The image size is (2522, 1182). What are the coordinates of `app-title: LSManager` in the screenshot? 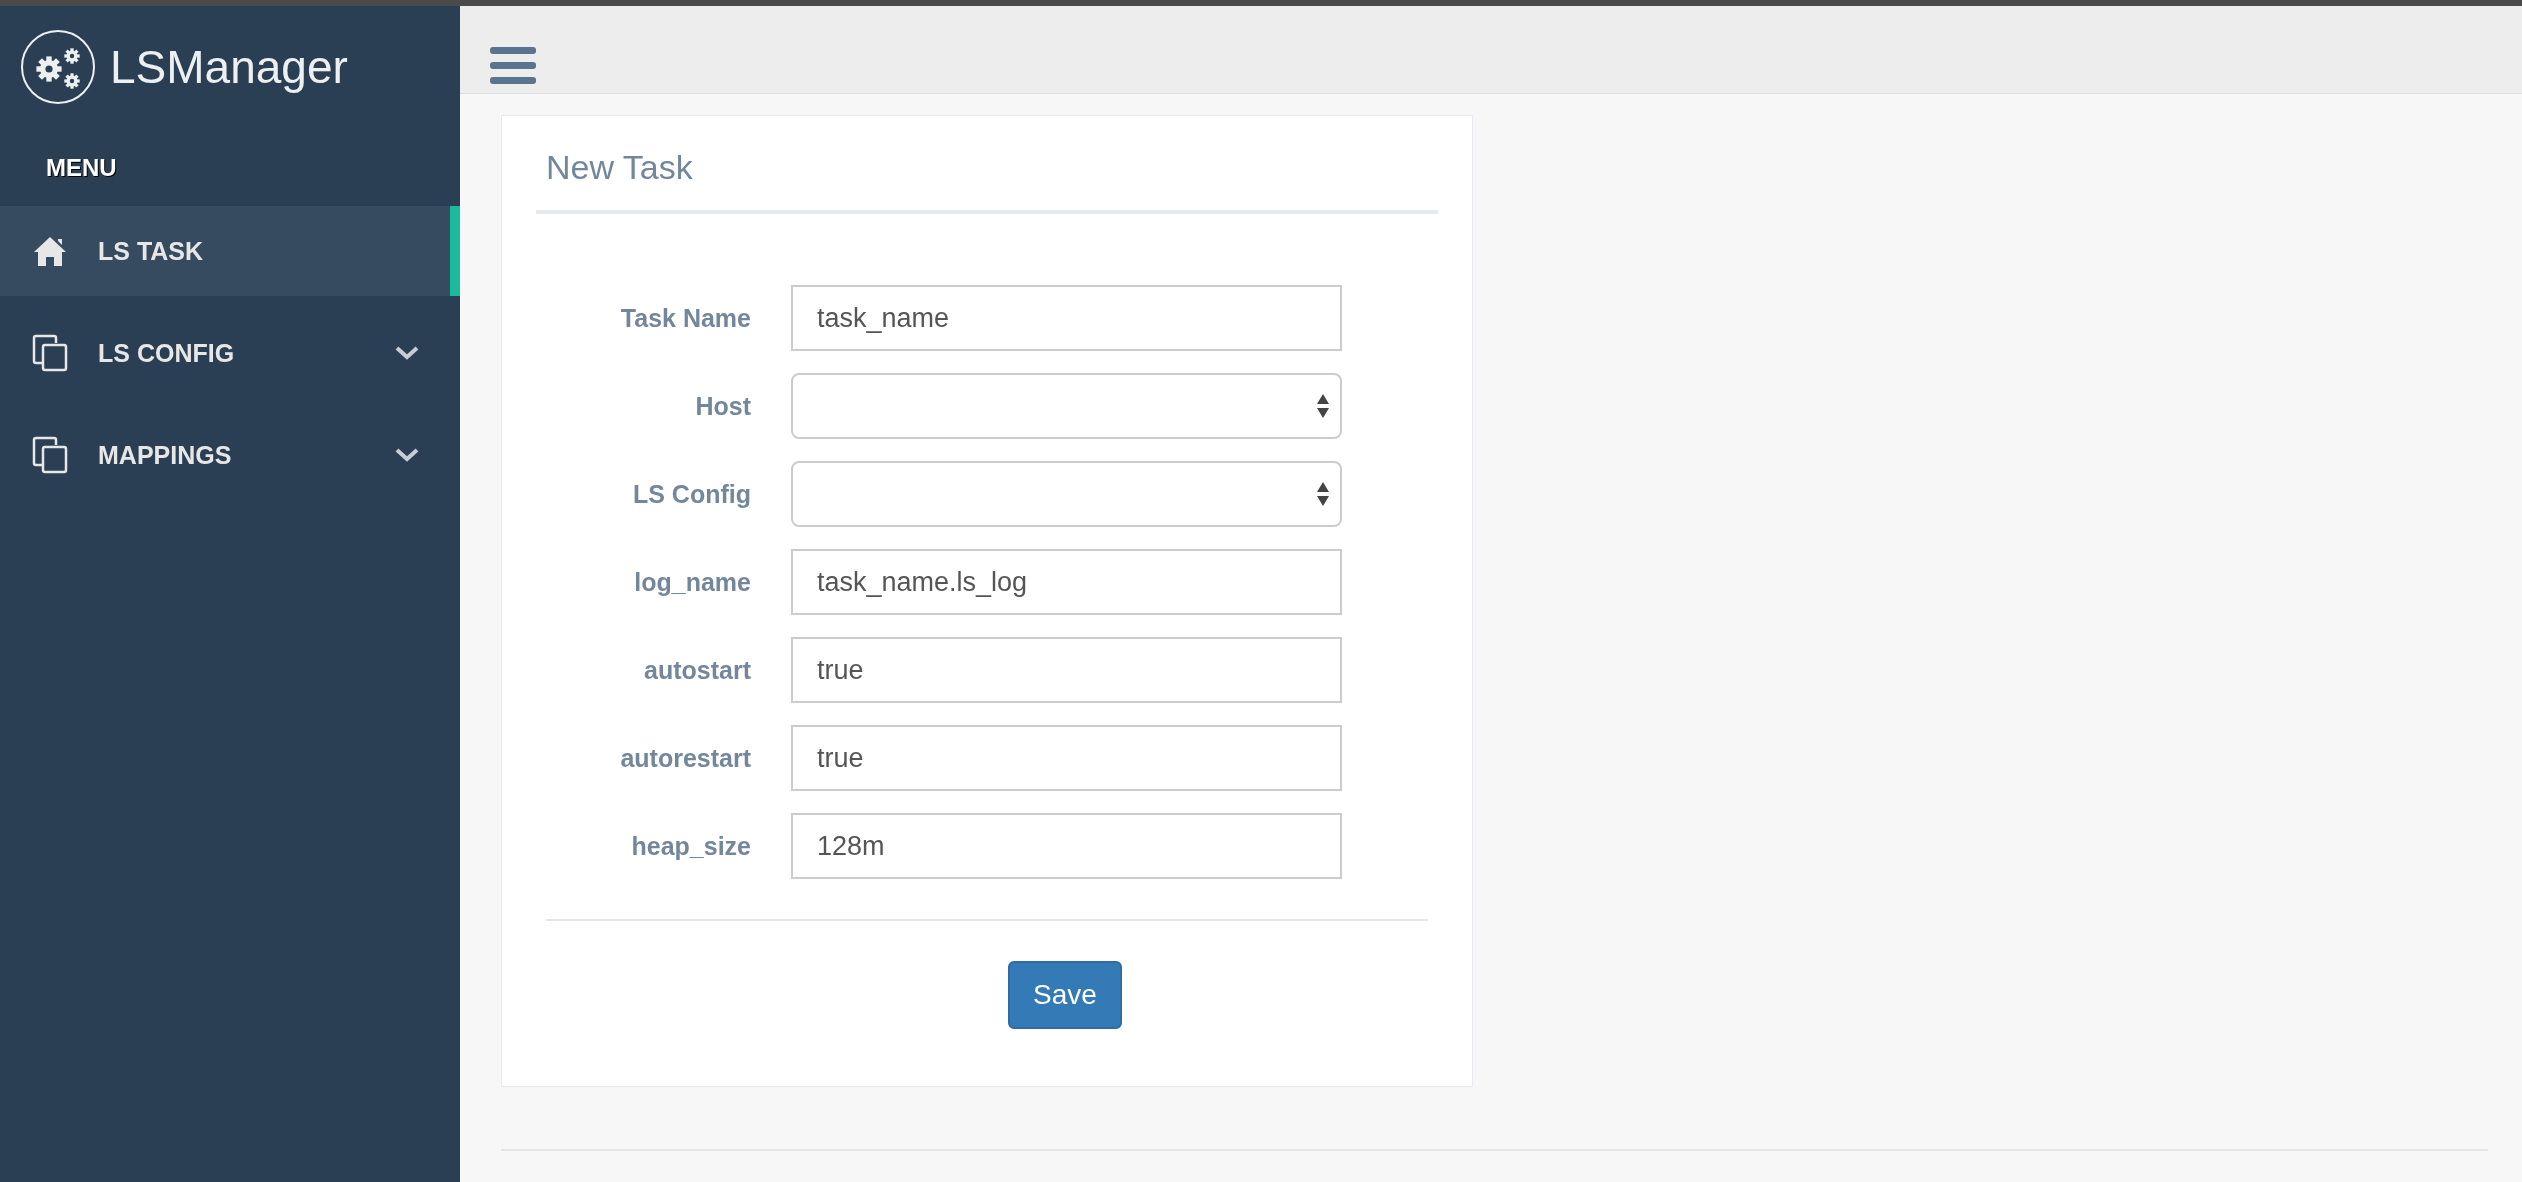 It's located at (229, 67).